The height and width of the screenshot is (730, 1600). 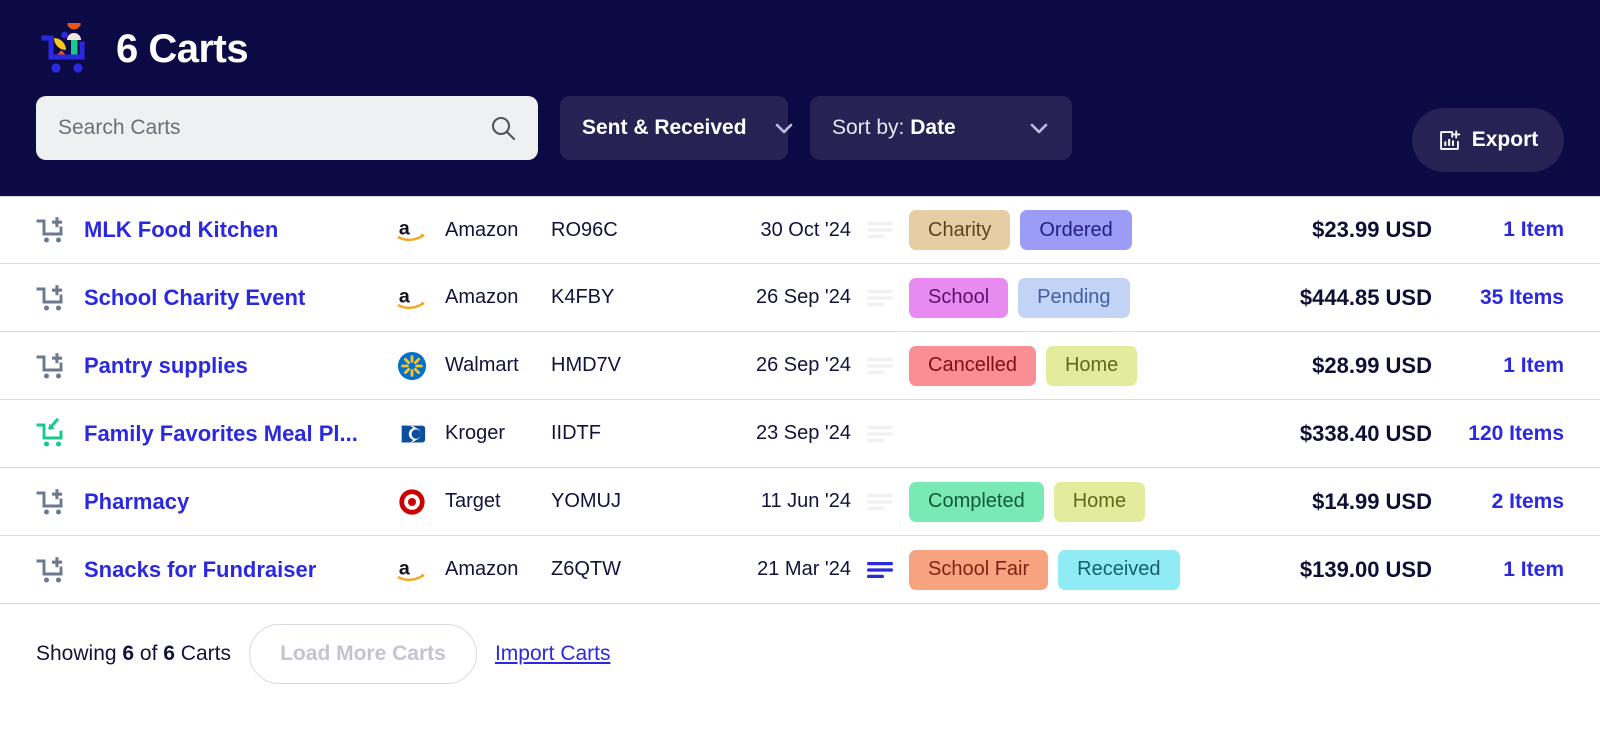 I want to click on showing-mid: of, so click(x=149, y=653).